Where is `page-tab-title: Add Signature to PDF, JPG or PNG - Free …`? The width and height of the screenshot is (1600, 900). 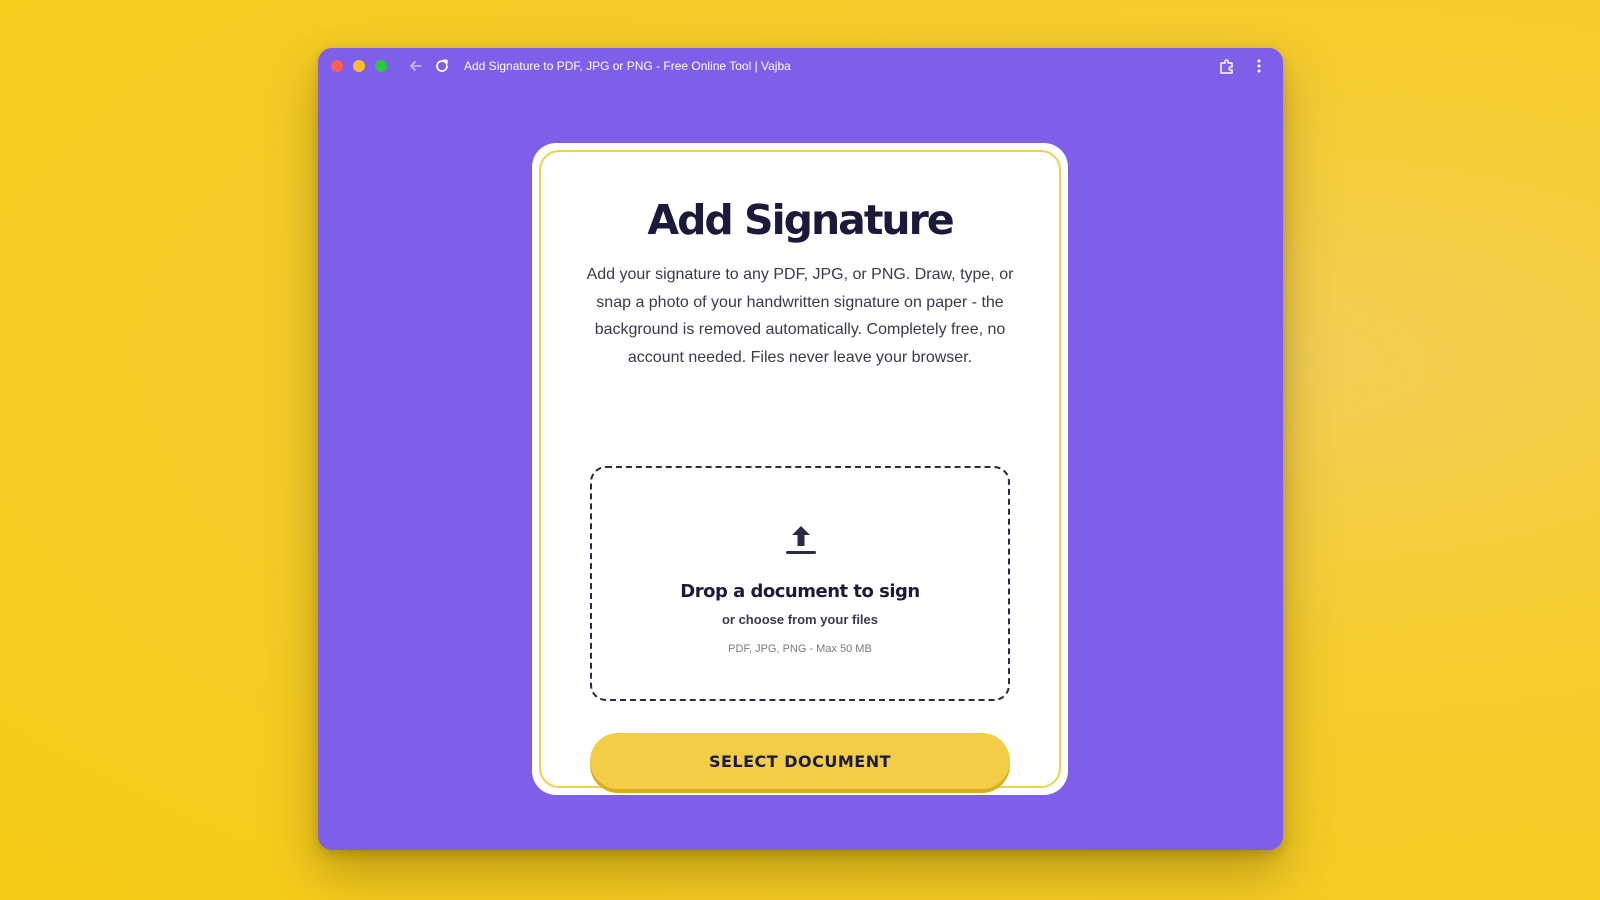 page-tab-title: Add Signature to PDF, JPG or PNG - Free … is located at coordinates (627, 66).